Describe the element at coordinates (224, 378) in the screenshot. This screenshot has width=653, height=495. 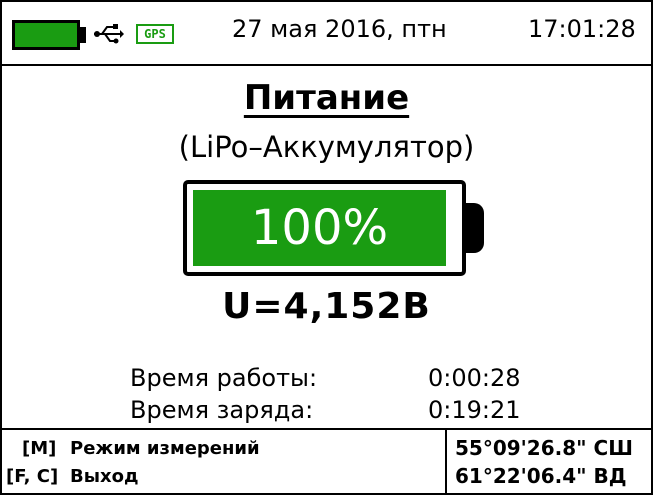
I see `runtime-label: Время работы:` at that location.